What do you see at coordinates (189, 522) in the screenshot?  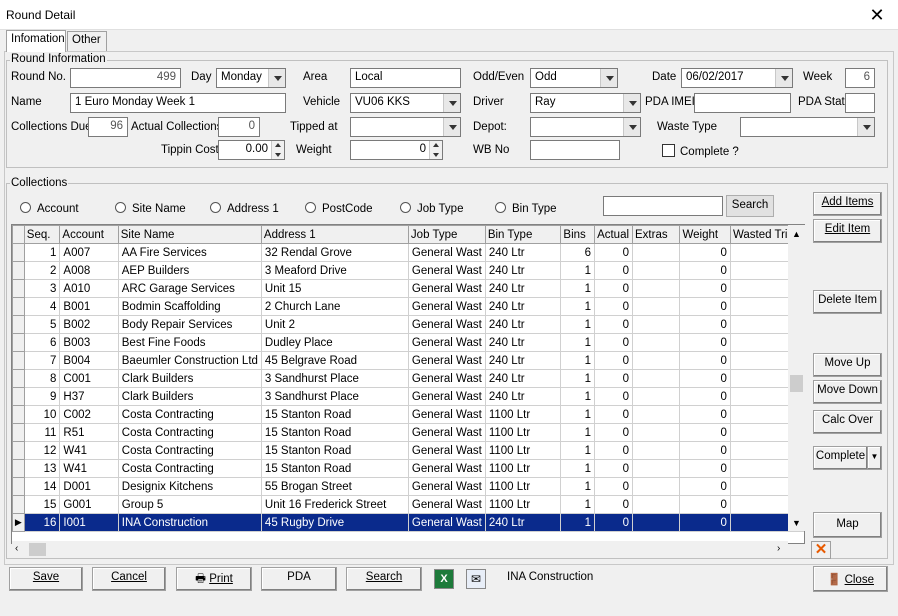 I see `table-cell: INA Construction` at bounding box center [189, 522].